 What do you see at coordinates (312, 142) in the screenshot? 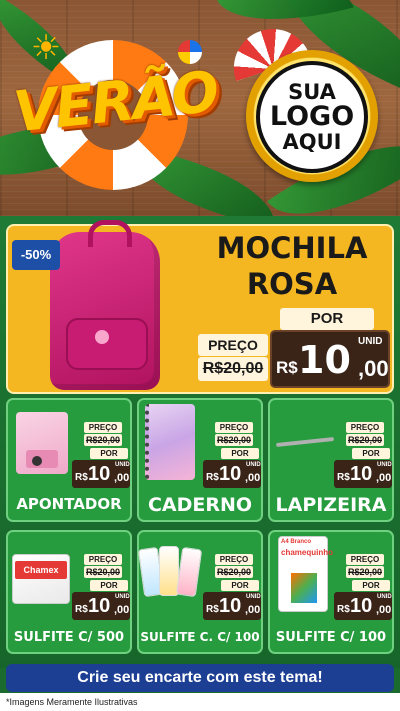
I see `logo-text: AQUI` at bounding box center [312, 142].